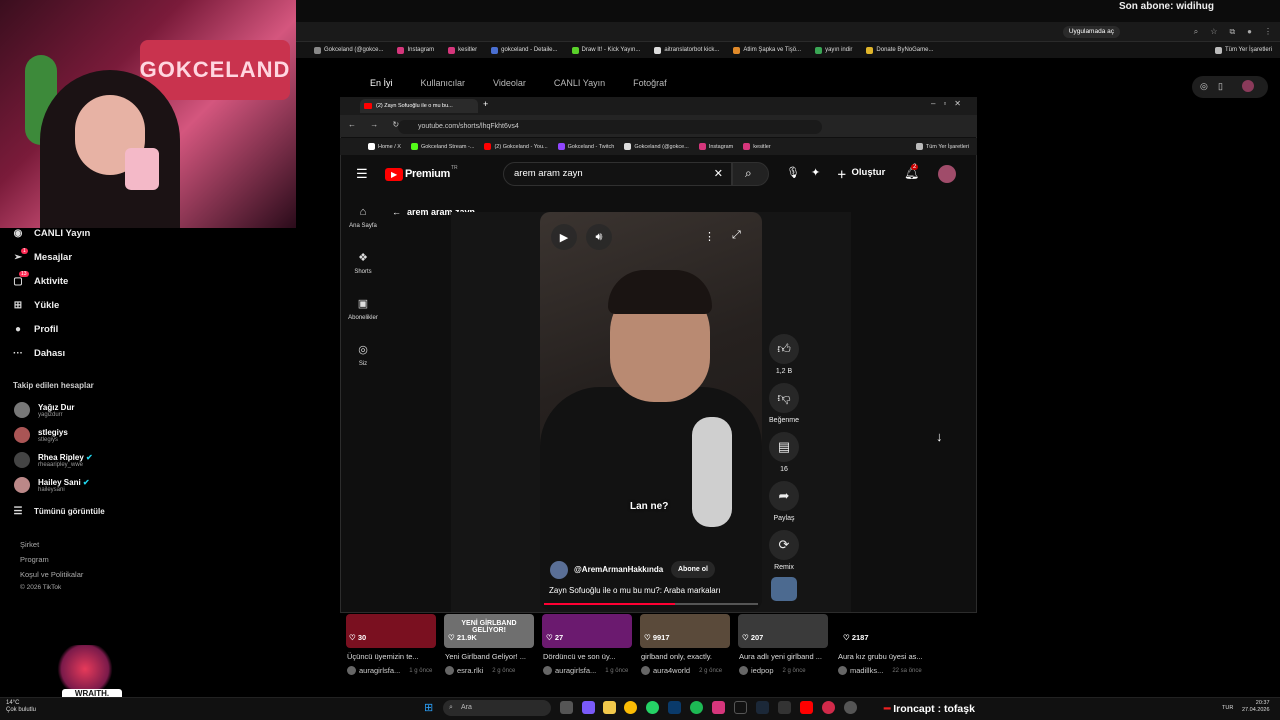 Image resolution: width=1280 pixels, height=720 pixels. Describe the element at coordinates (588, 707) in the screenshot. I see `copilot-icon` at that location.